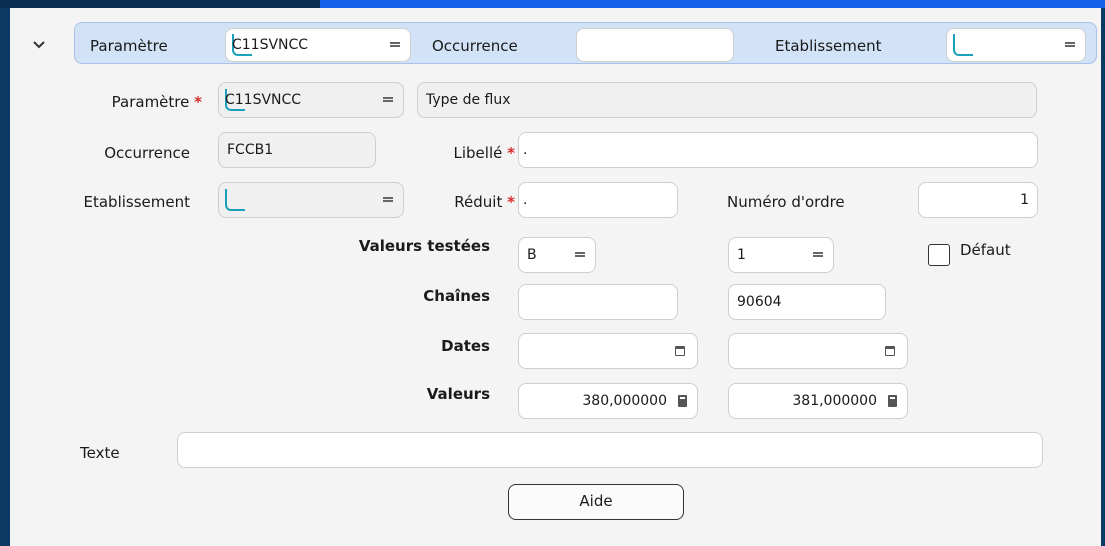 The height and width of the screenshot is (546, 1105). I want to click on valeurs-testees-select-1: B, so click(557, 255).